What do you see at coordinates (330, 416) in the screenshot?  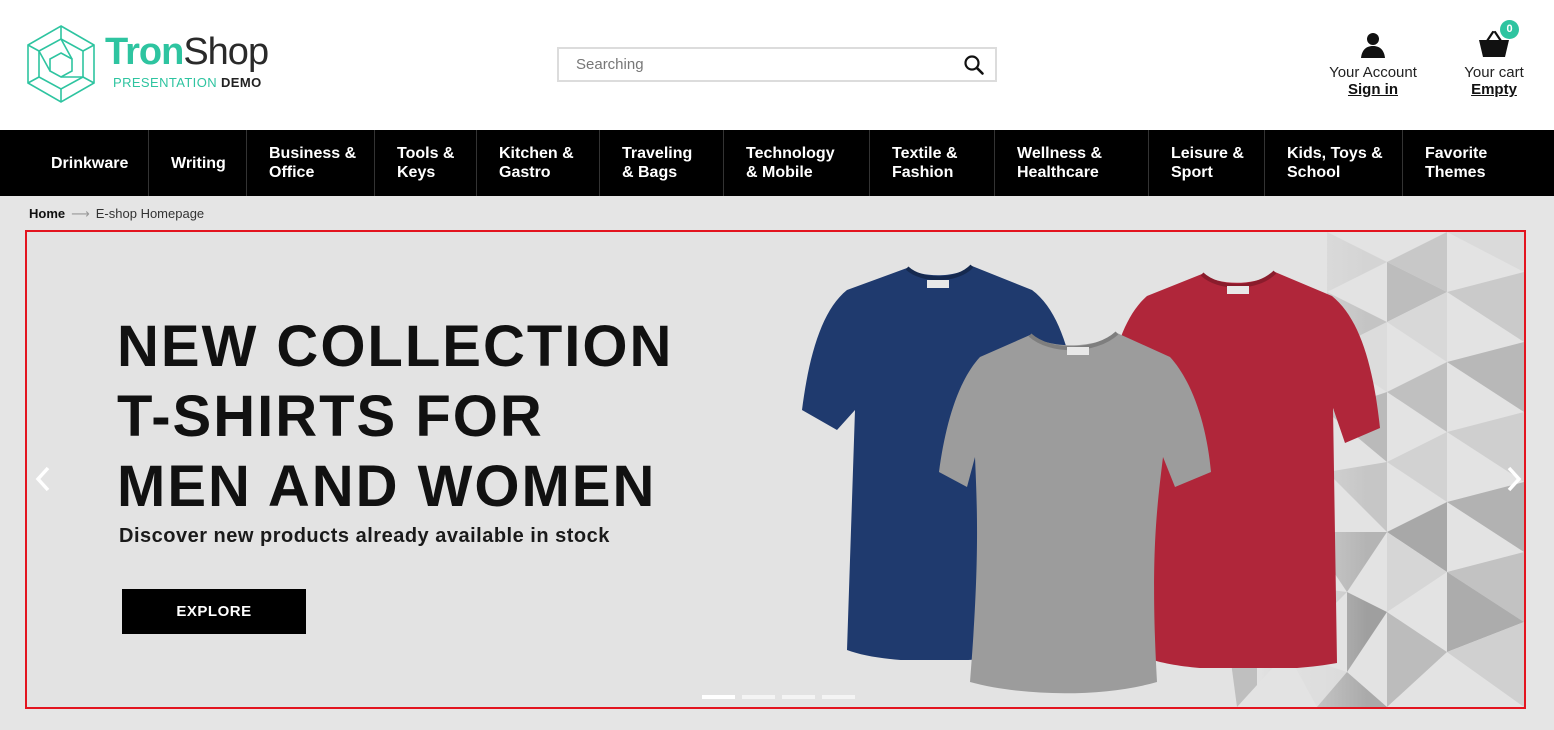 I see `hero-headline-line-2: T-SHIRTS FOR` at bounding box center [330, 416].